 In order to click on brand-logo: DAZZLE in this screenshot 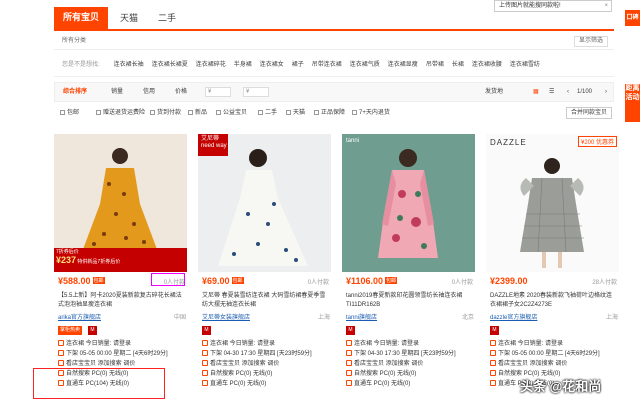, I will do `click(508, 142)`.